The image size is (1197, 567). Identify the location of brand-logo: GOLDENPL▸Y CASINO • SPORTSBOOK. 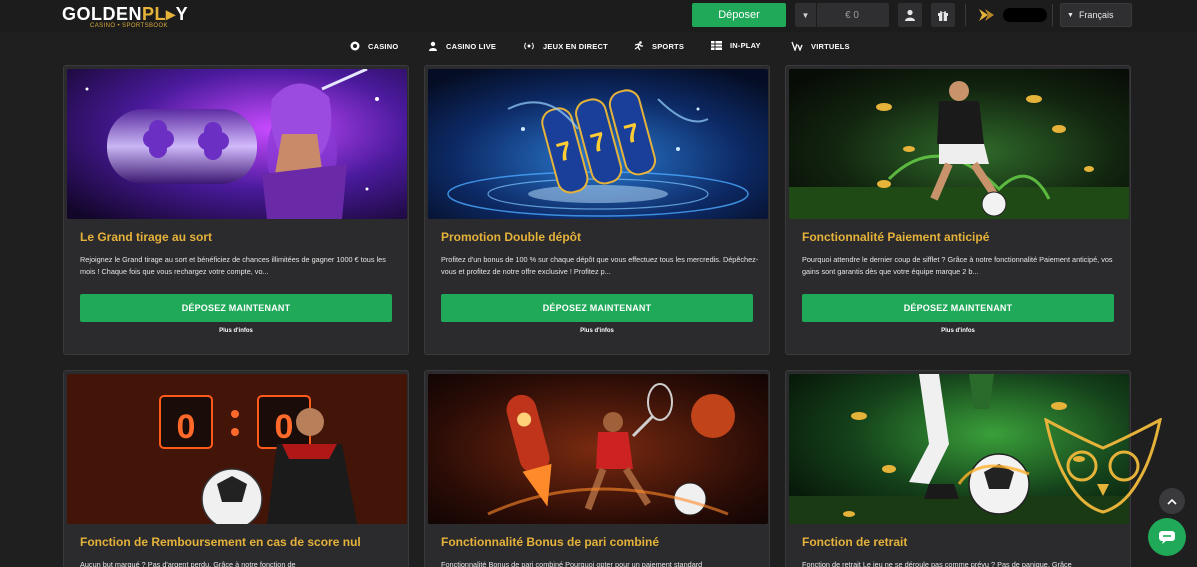
(127, 18).